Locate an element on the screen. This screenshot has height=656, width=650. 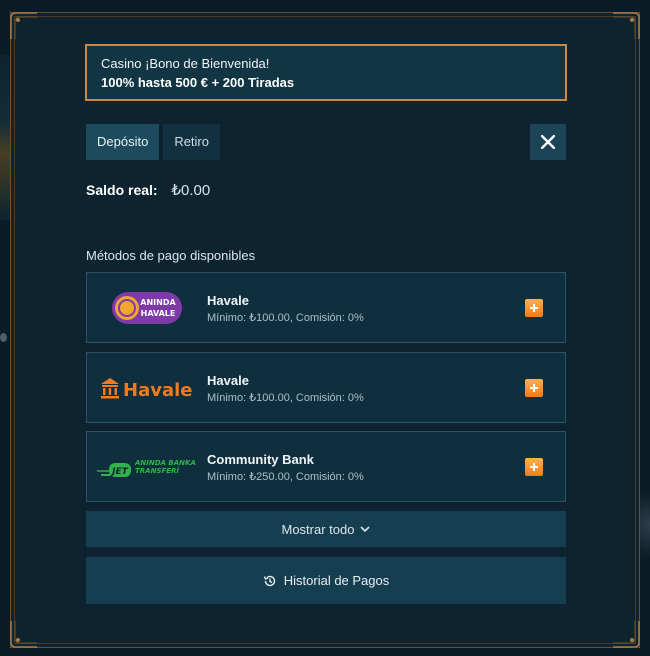
chevron-down-icon is located at coordinates (365, 529).